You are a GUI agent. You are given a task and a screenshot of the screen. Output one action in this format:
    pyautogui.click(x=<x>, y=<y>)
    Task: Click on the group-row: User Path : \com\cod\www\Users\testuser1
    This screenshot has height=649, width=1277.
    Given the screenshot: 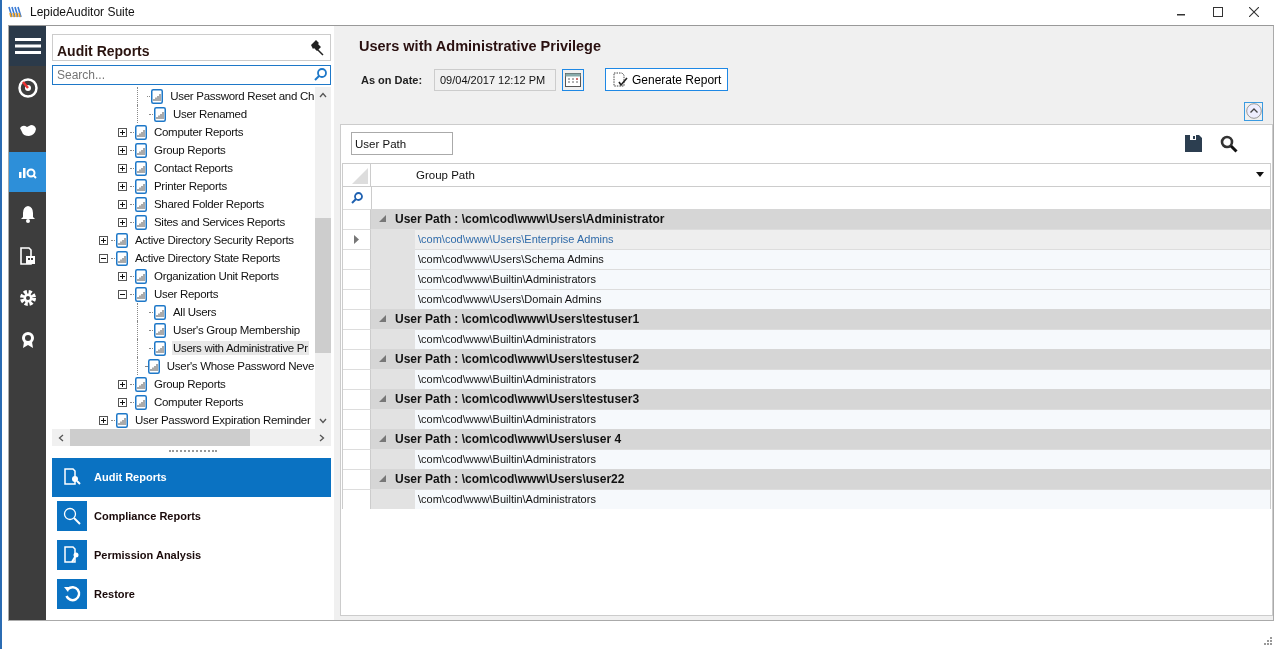 What is the action you would take?
    pyautogui.click(x=821, y=318)
    